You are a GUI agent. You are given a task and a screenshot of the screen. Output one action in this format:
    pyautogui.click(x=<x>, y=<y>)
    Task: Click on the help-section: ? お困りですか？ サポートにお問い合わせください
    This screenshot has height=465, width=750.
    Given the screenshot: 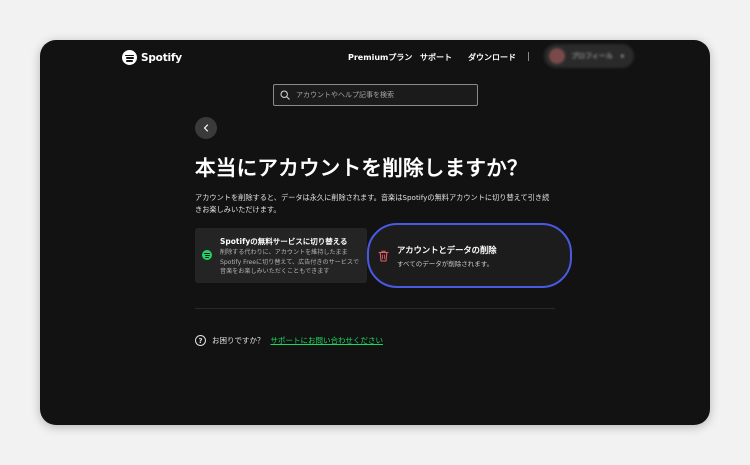 What is the action you would take?
    pyautogui.click(x=289, y=340)
    